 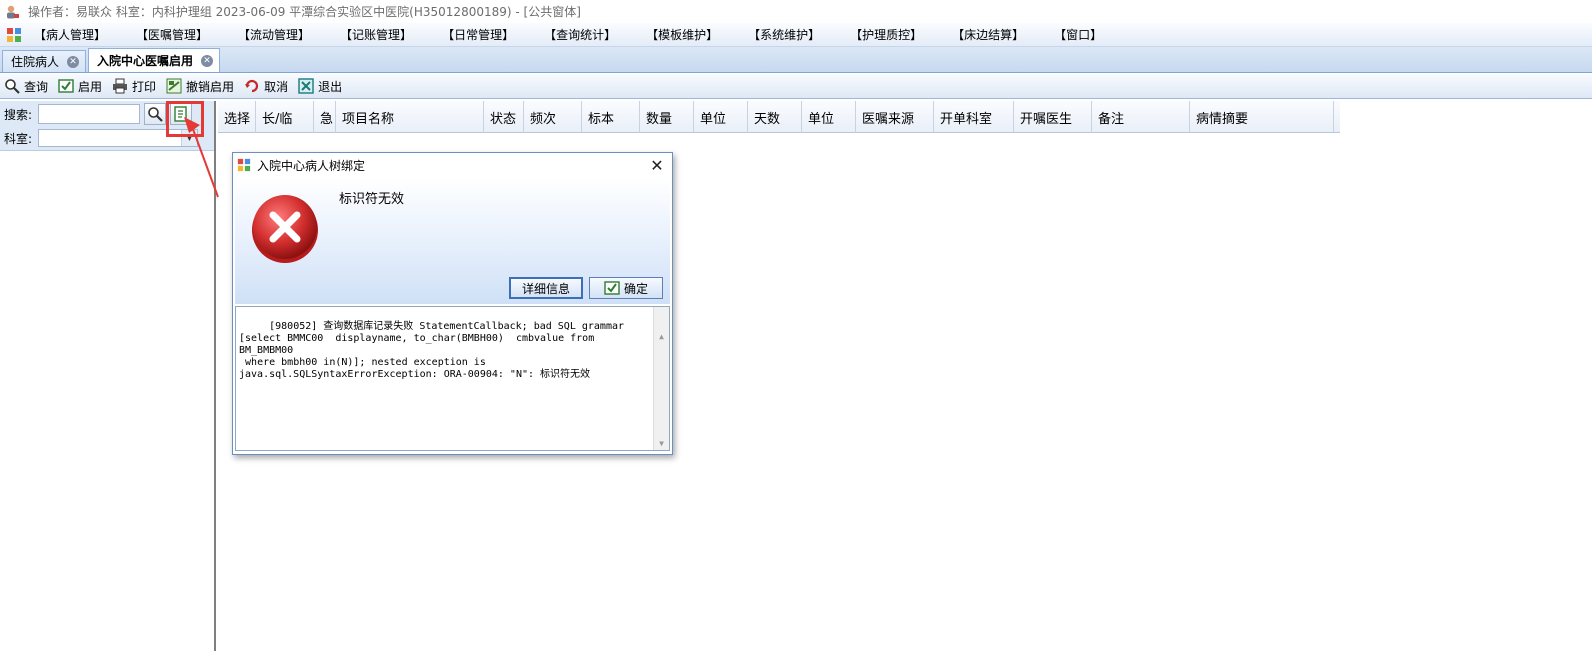 I want to click on print-button-label: 打印, so click(x=144, y=86).